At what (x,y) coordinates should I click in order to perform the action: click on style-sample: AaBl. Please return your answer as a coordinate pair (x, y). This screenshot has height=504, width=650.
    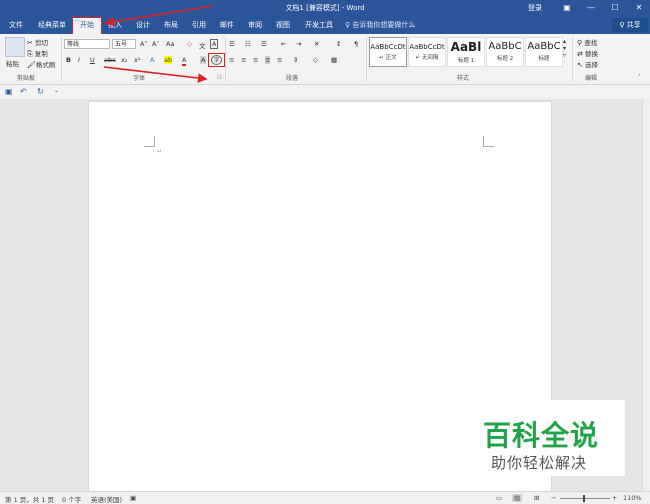
    Looking at the image, I should click on (466, 47).